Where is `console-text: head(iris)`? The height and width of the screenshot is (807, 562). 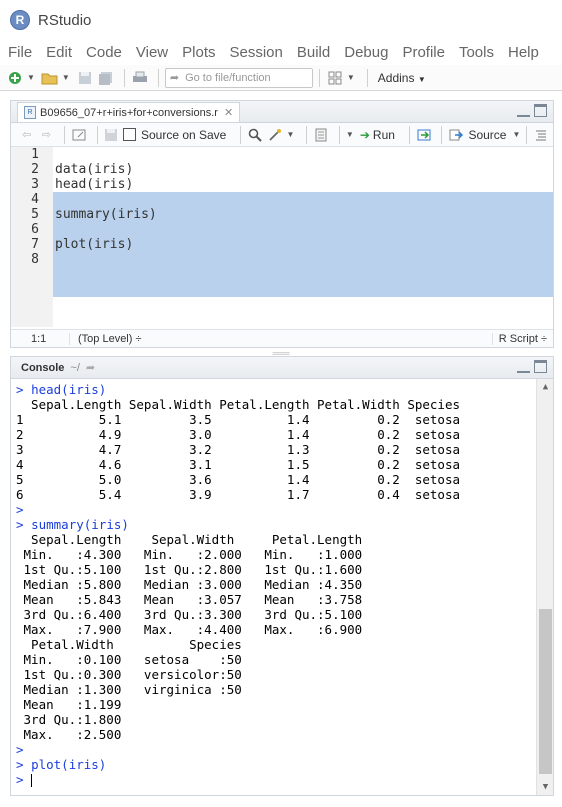
console-text: head(iris) is located at coordinates (69, 389).